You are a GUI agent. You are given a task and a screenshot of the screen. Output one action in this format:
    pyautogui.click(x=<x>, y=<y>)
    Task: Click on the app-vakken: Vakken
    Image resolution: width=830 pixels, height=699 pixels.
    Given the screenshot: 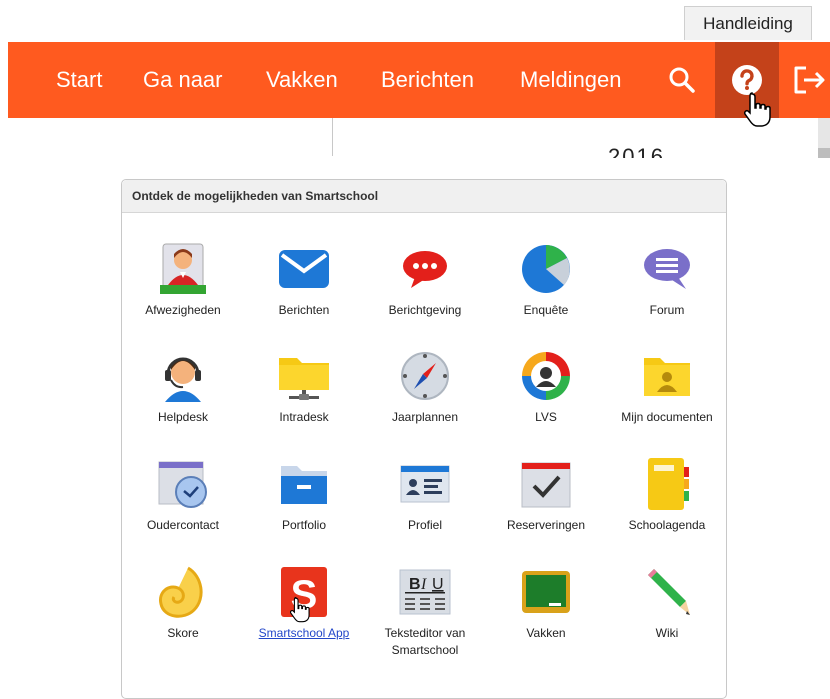 What is the action you would take?
    pyautogui.click(x=546, y=602)
    